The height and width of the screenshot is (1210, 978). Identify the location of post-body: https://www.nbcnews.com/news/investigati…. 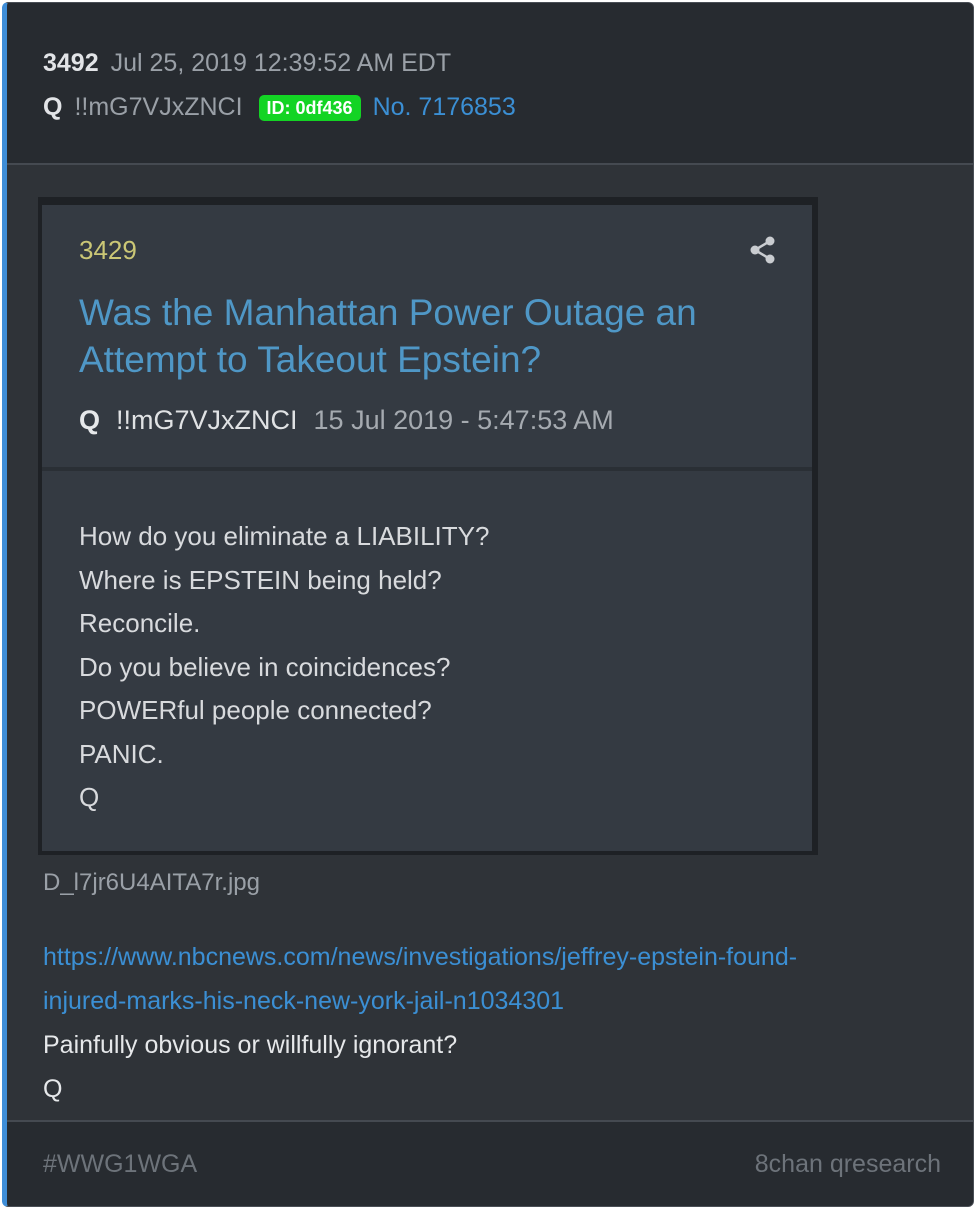
(493, 1023).